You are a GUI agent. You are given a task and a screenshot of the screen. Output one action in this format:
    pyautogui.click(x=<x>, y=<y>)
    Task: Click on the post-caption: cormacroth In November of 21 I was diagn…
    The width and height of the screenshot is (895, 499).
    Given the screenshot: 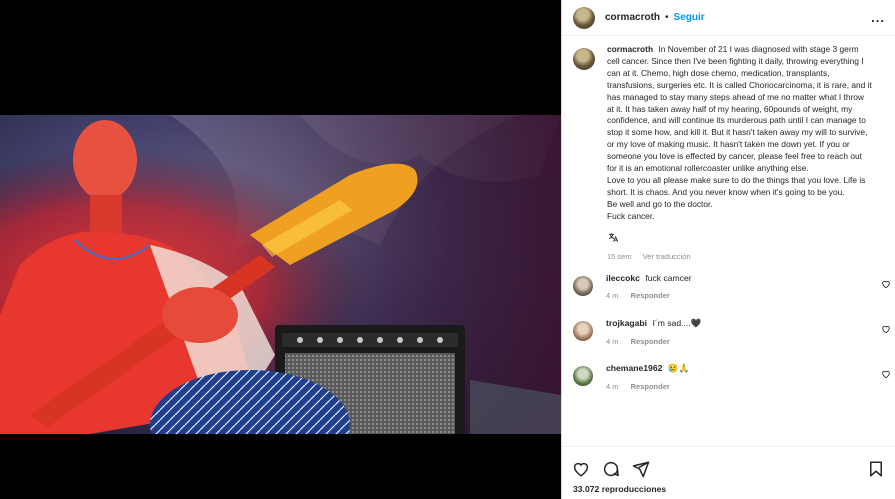 What is the action you would take?
    pyautogui.click(x=728, y=130)
    